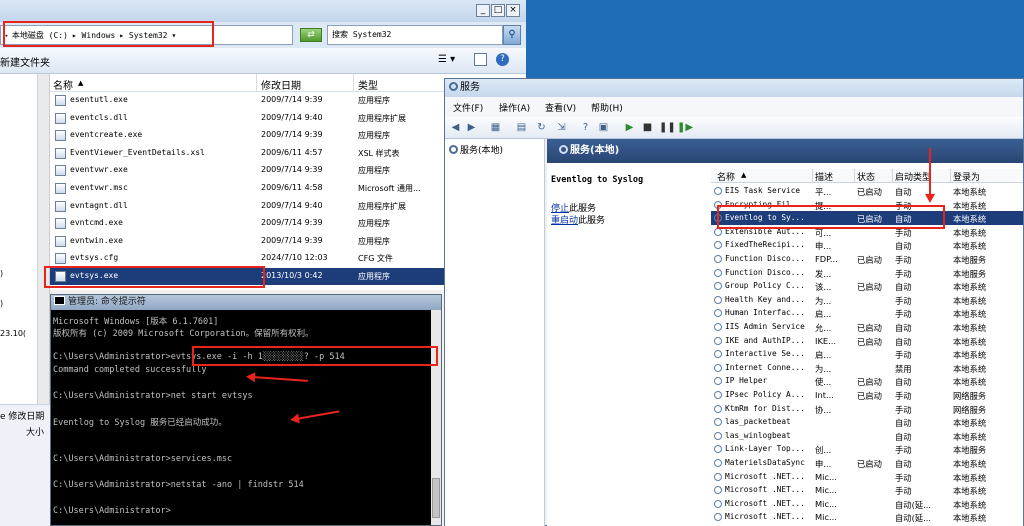 This screenshot has width=1024, height=526. I want to click on pause-service-icon: ❚❚, so click(667, 127).